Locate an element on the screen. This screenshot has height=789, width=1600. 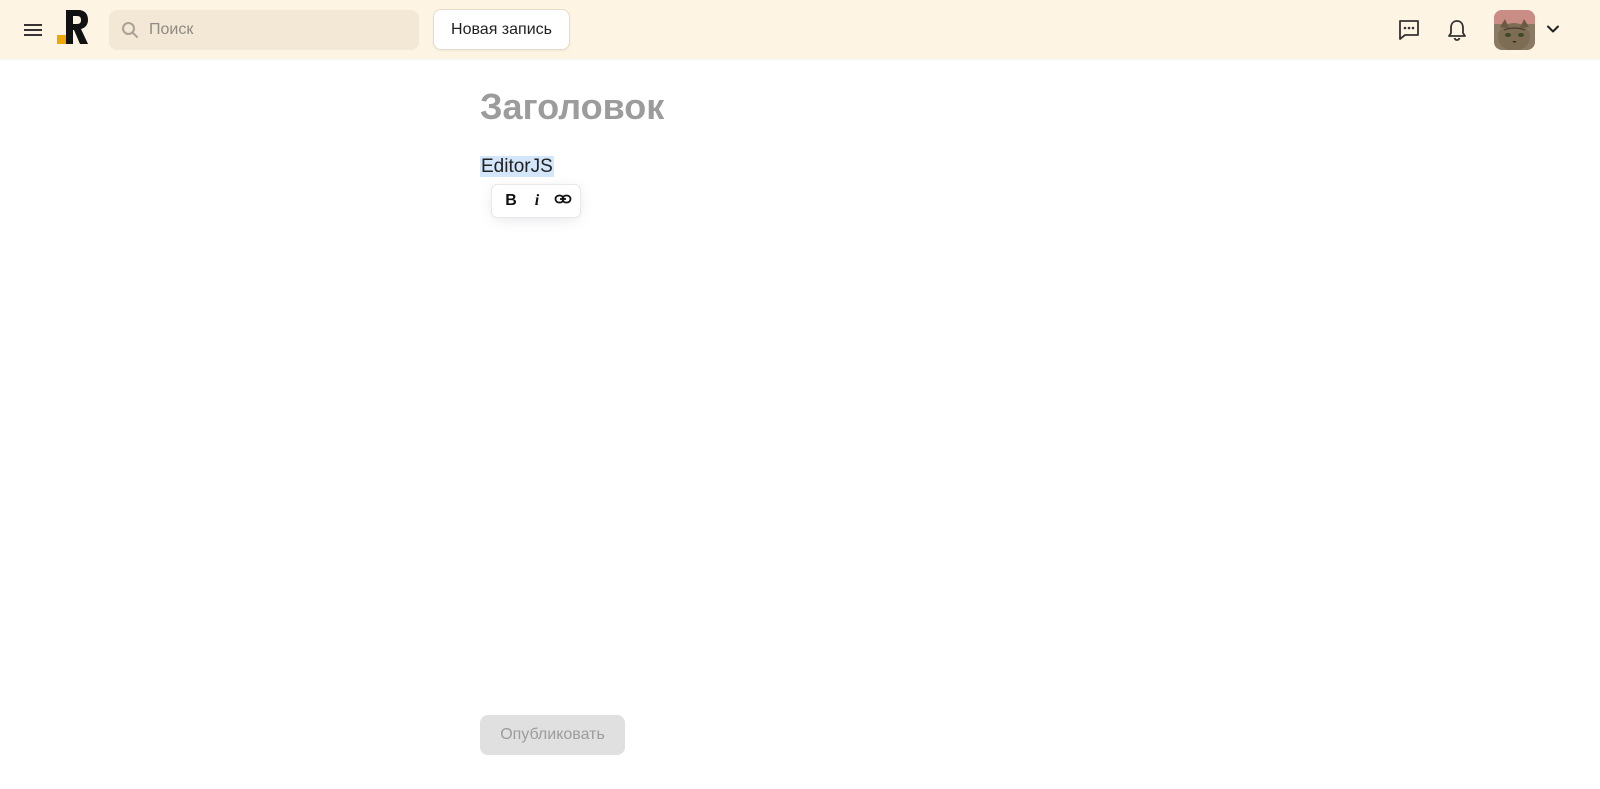
bell-icon is located at coordinates (1457, 30).